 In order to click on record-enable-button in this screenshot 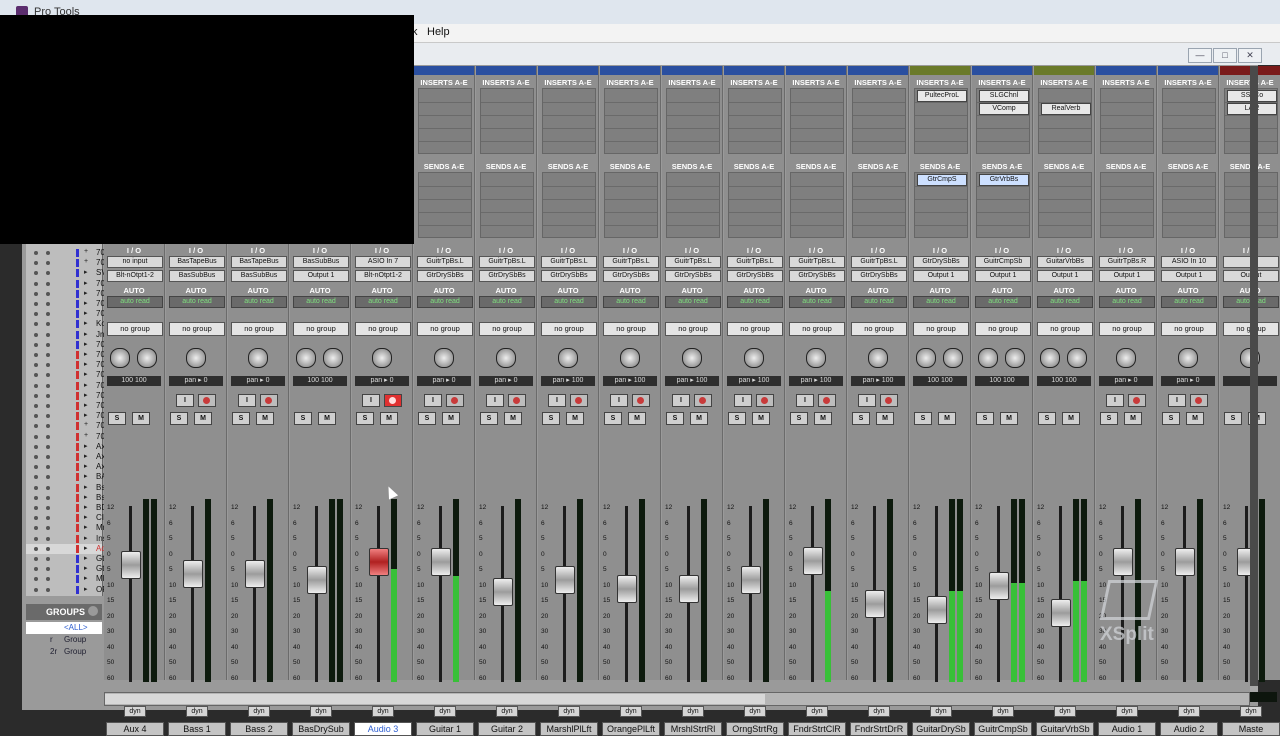, I will do `click(393, 400)`.